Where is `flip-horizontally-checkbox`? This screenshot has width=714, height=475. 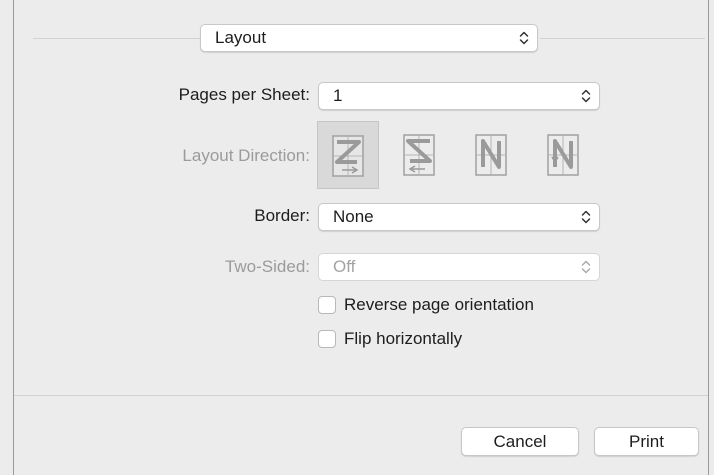 flip-horizontally-checkbox is located at coordinates (327, 339).